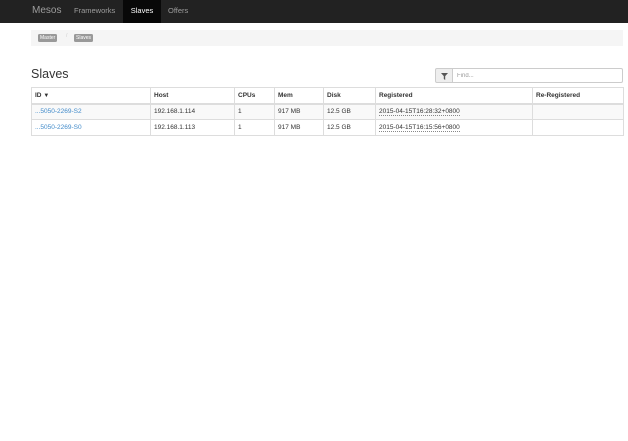 The image size is (628, 441). Describe the element at coordinates (91, 111) in the screenshot. I see `cell-id: ...5050-2269-S2` at that location.